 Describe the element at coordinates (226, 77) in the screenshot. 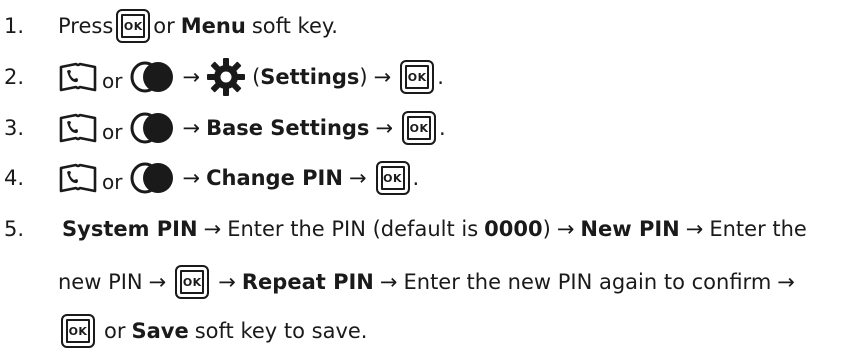

I see `gear-icon` at that location.